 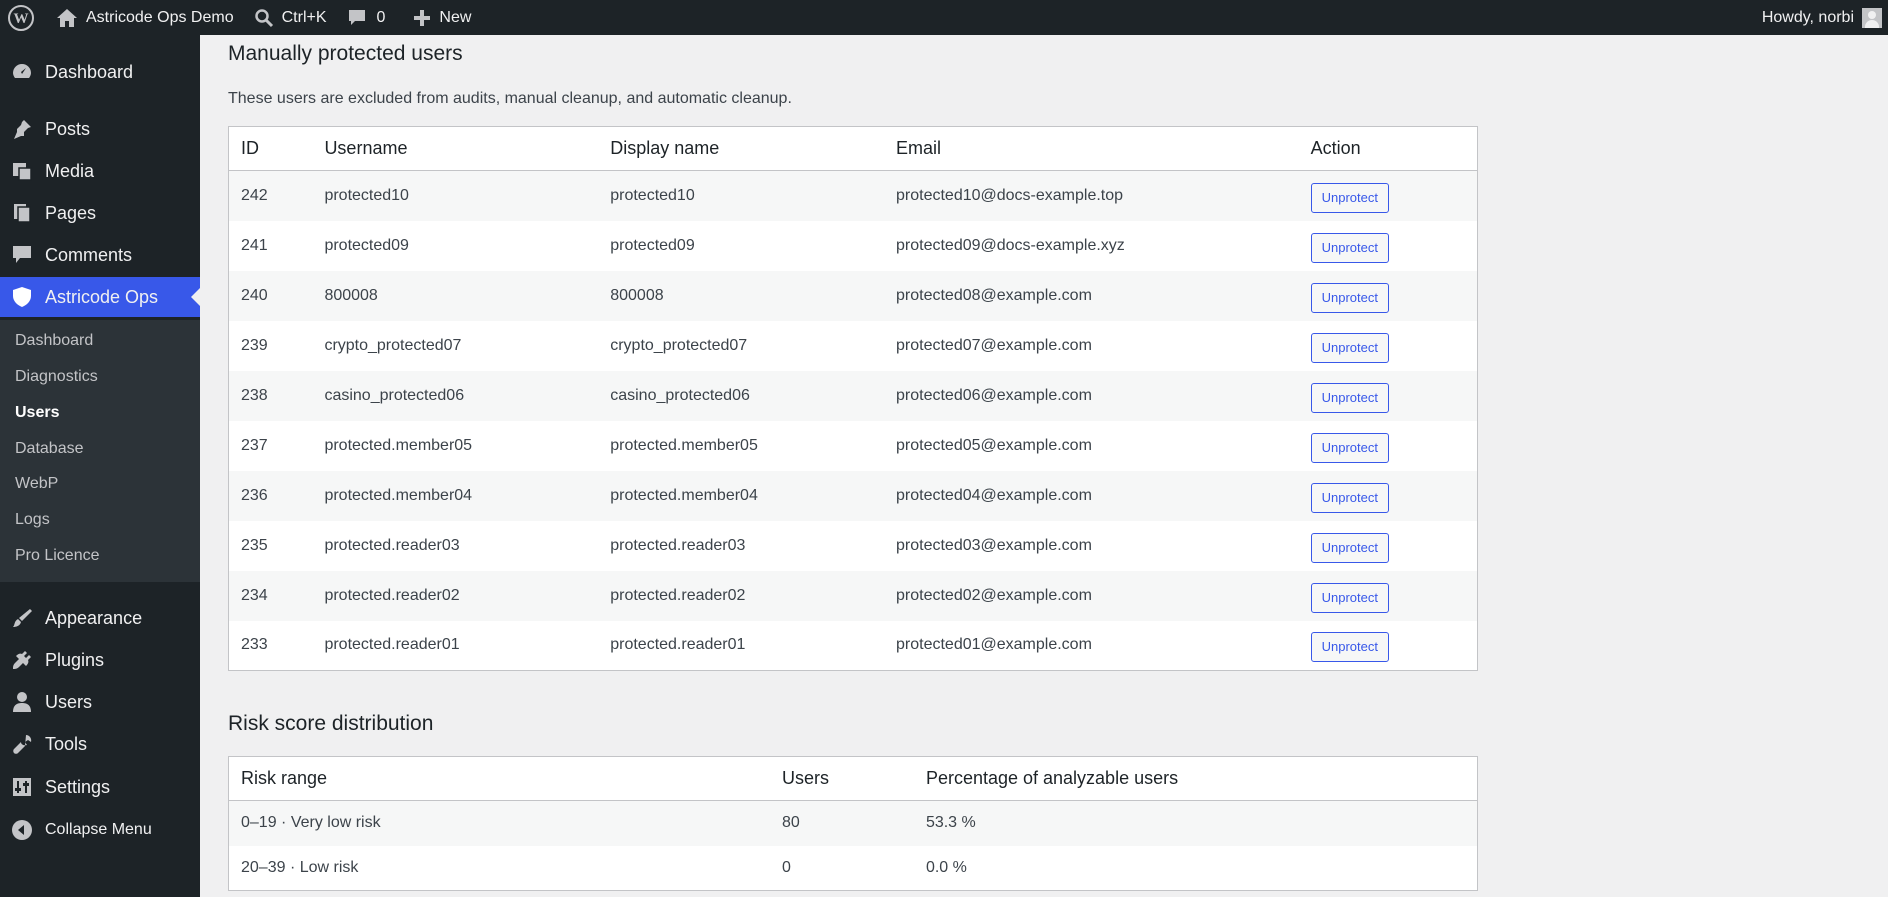 What do you see at coordinates (1872, 17) in the screenshot?
I see `avatar` at bounding box center [1872, 17].